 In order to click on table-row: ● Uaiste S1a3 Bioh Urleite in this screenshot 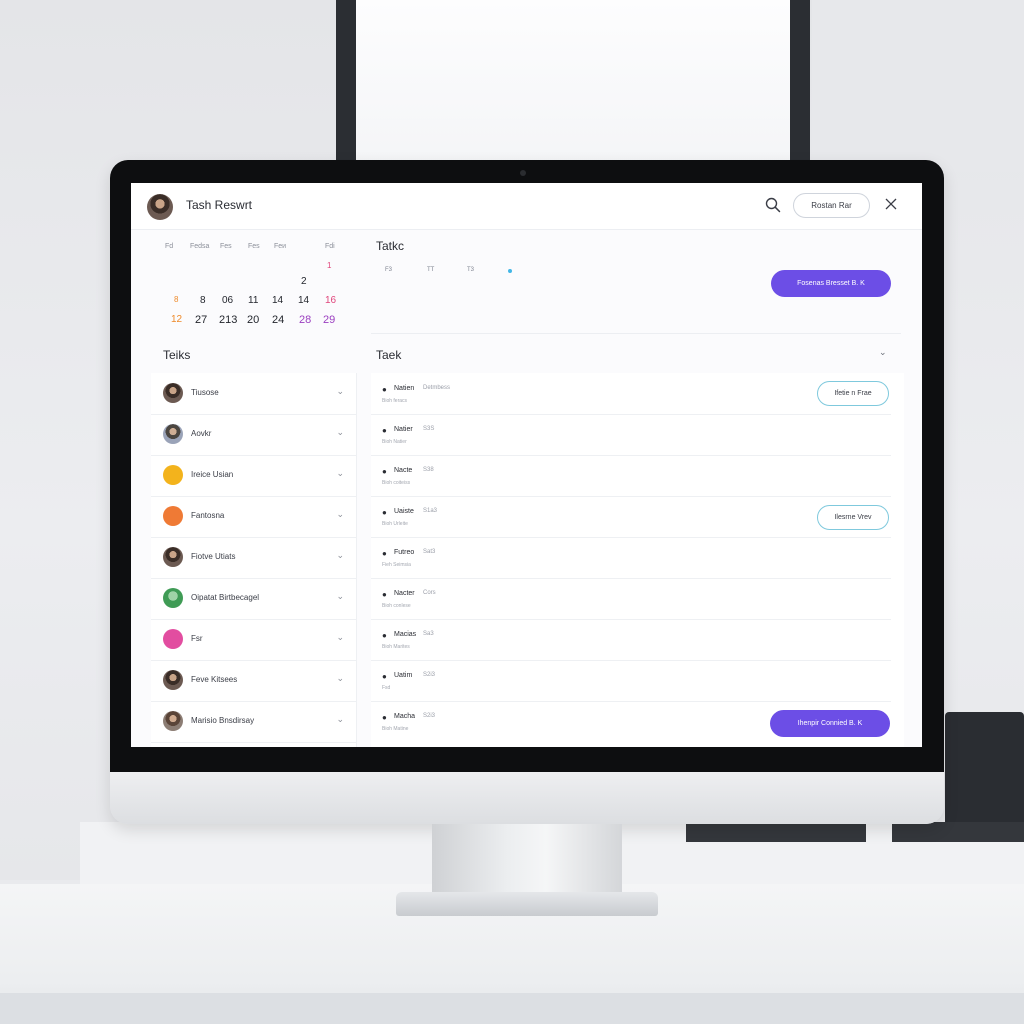, I will do `click(631, 517)`.